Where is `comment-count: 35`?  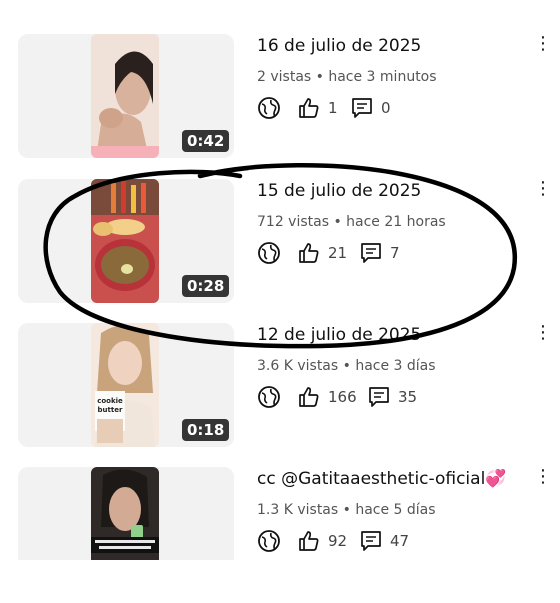 comment-count: 35 is located at coordinates (408, 397).